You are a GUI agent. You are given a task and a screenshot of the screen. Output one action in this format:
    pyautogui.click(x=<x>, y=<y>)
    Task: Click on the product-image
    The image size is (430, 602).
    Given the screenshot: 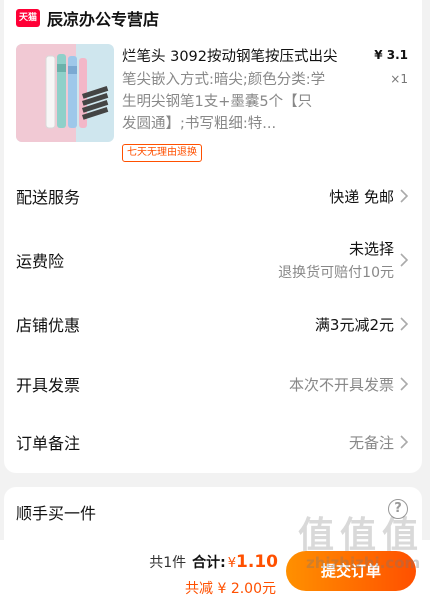 What is the action you would take?
    pyautogui.click(x=65, y=93)
    